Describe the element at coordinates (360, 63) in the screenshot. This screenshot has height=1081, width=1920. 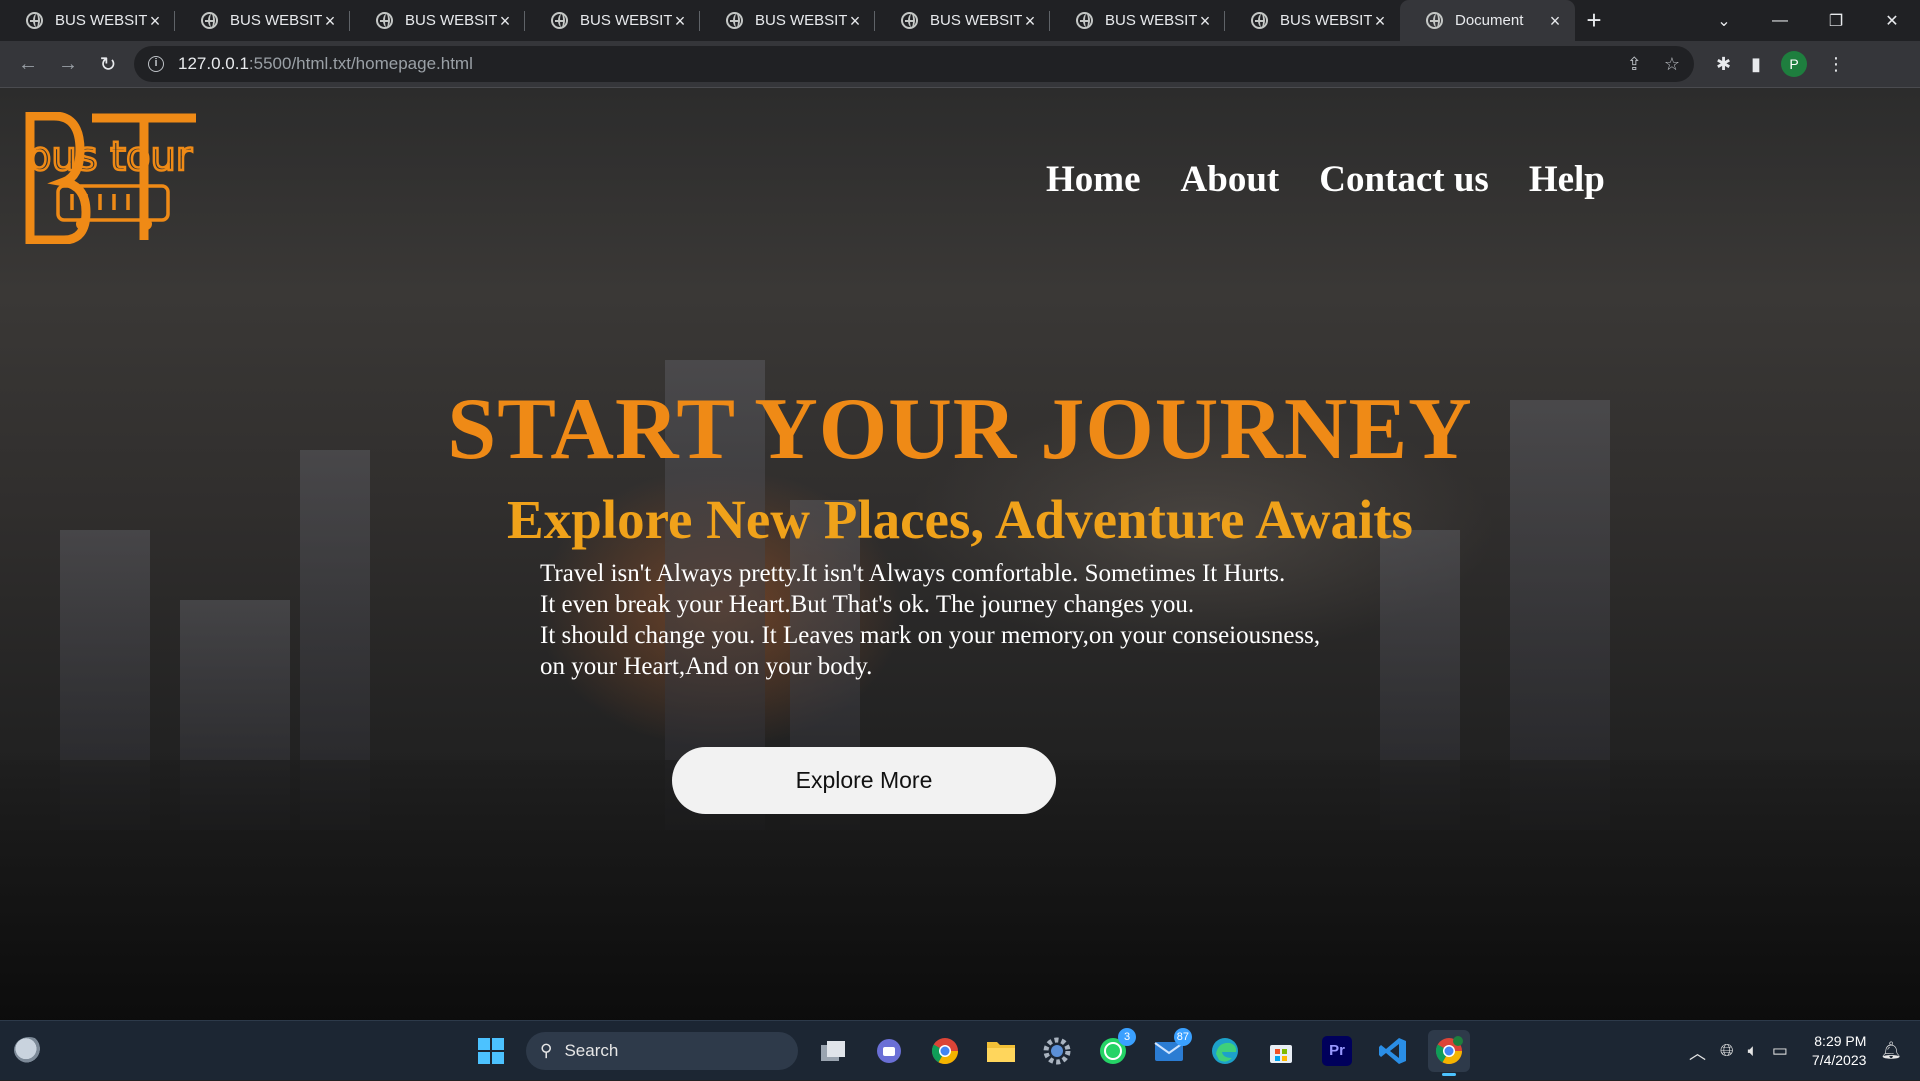
I see `url-path: :5500/html.txt/homepage.html` at that location.